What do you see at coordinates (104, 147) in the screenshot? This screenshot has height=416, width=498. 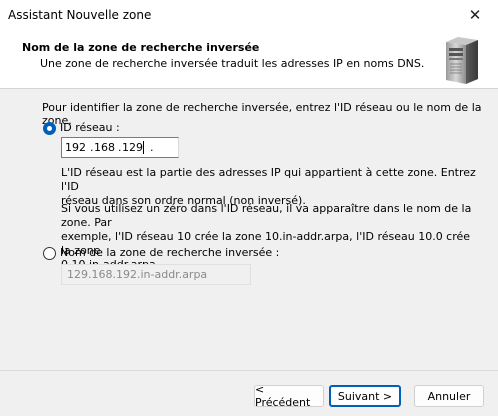 I see `ip-octet-2: 168` at bounding box center [104, 147].